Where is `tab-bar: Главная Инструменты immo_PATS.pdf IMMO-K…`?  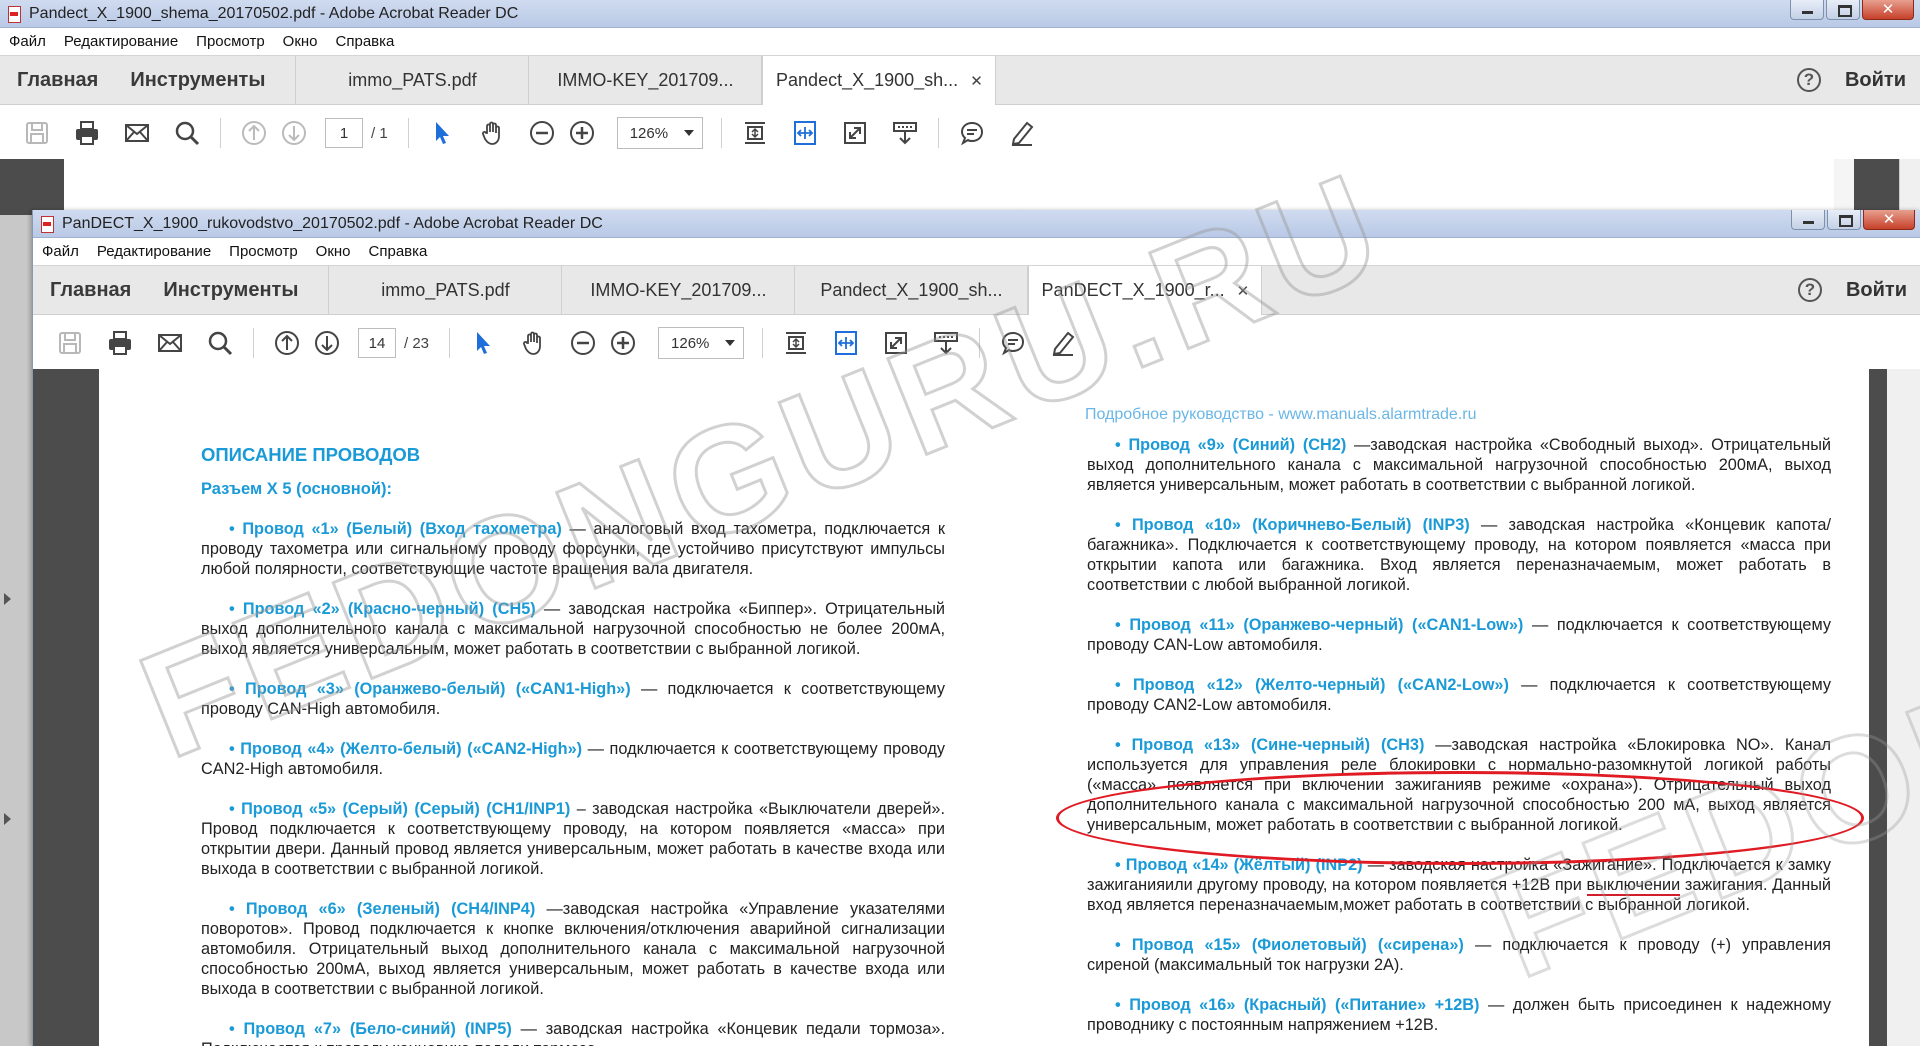
tab-bar: Главная Инструменты immo_PATS.pdf IMMO-K… is located at coordinates (960, 80).